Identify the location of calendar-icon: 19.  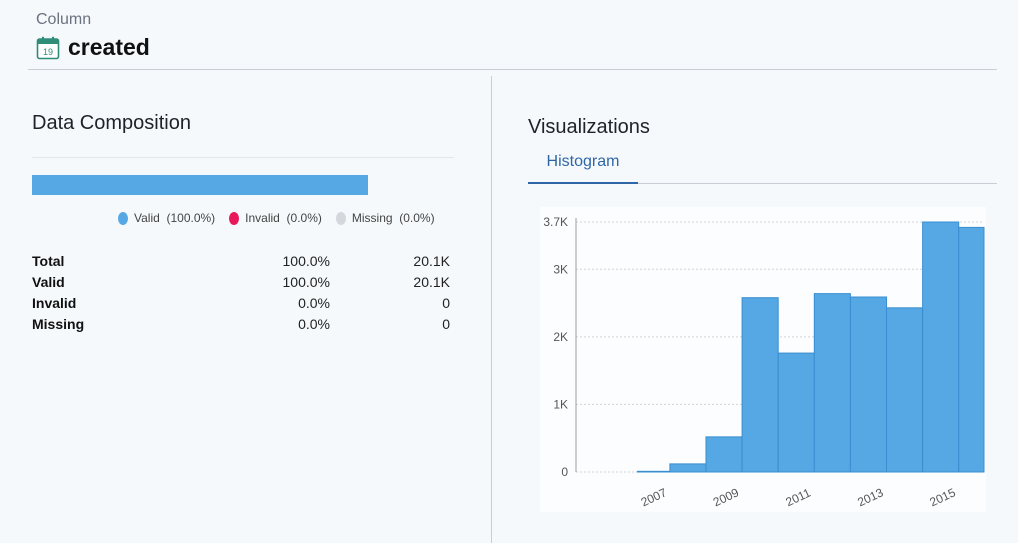
(48, 47).